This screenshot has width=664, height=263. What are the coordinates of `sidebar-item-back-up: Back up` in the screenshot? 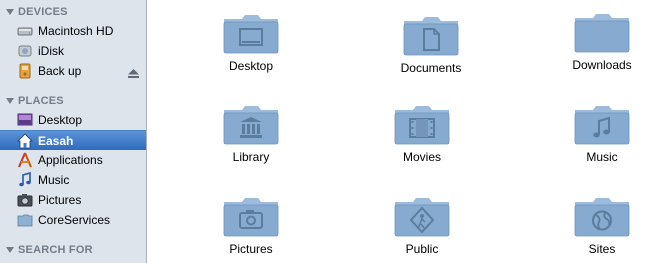 It's located at (73, 71).